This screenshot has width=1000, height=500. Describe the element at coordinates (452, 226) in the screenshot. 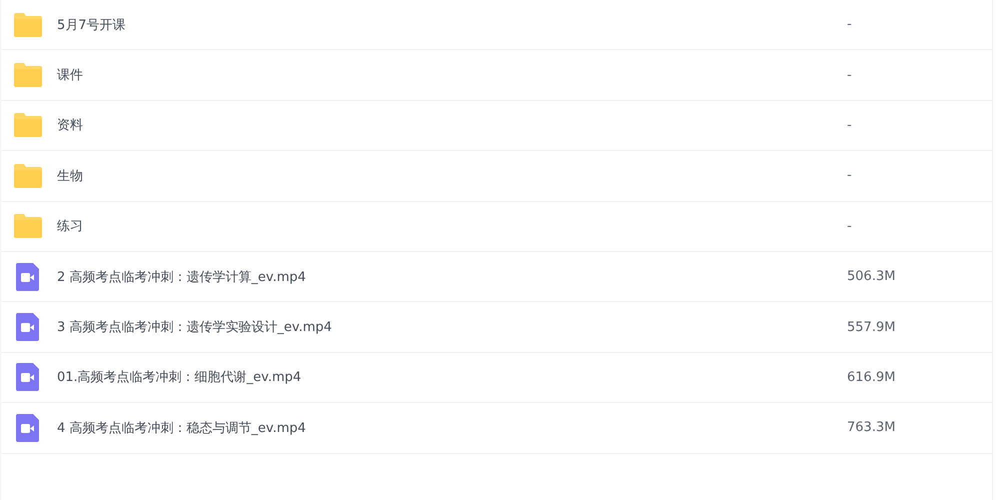

I see `file-name: 练习` at that location.